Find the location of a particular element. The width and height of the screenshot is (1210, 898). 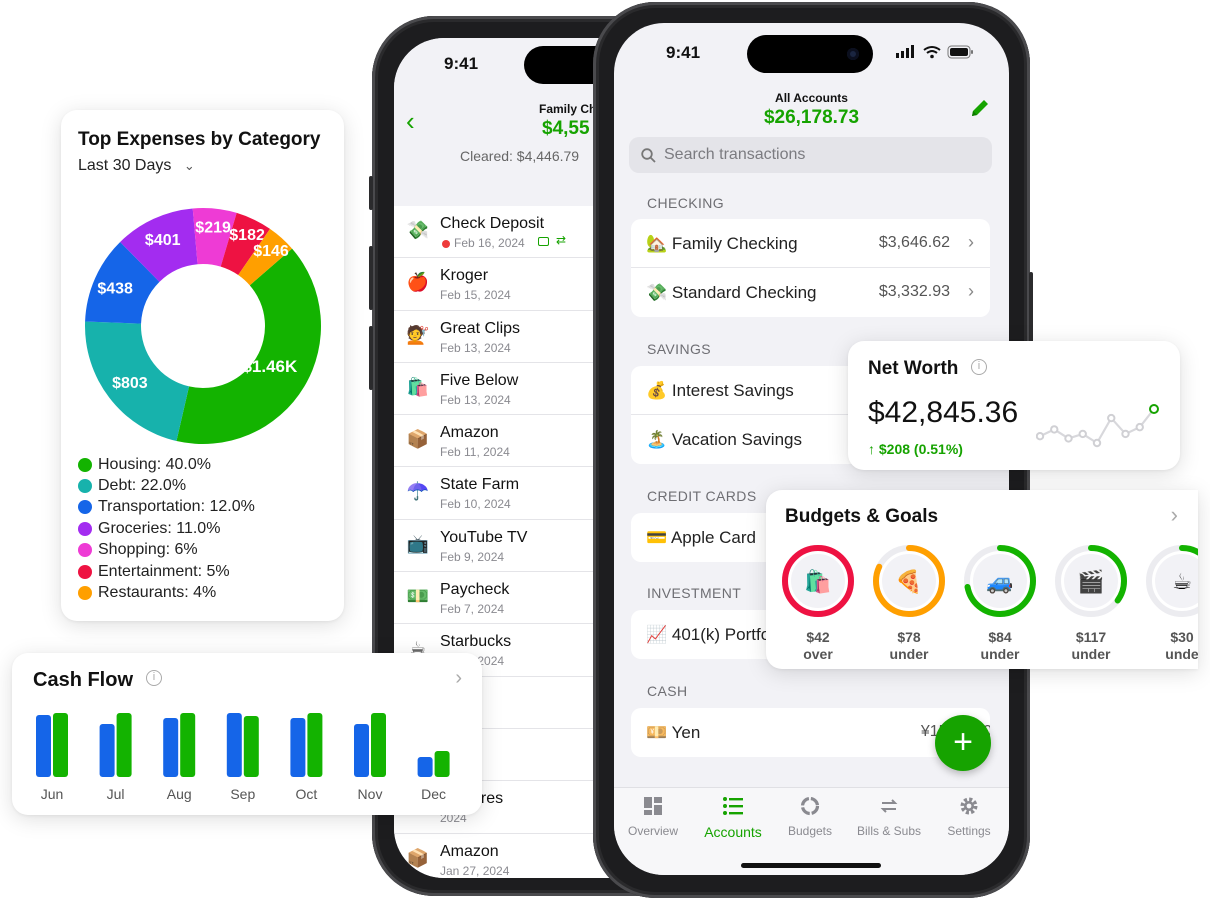

list-icon is located at coordinates (733, 808).